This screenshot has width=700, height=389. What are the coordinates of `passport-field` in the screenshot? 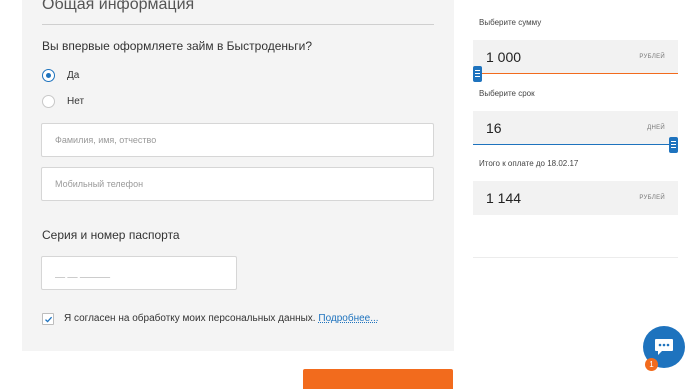 It's located at (139, 273).